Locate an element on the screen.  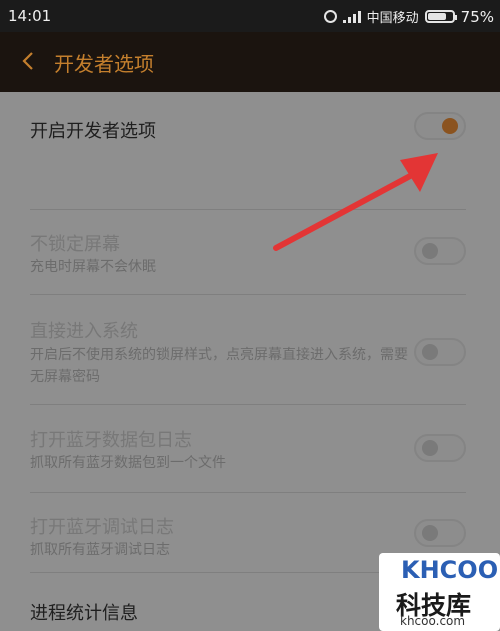
chevron-left-icon is located at coordinates (29, 61).